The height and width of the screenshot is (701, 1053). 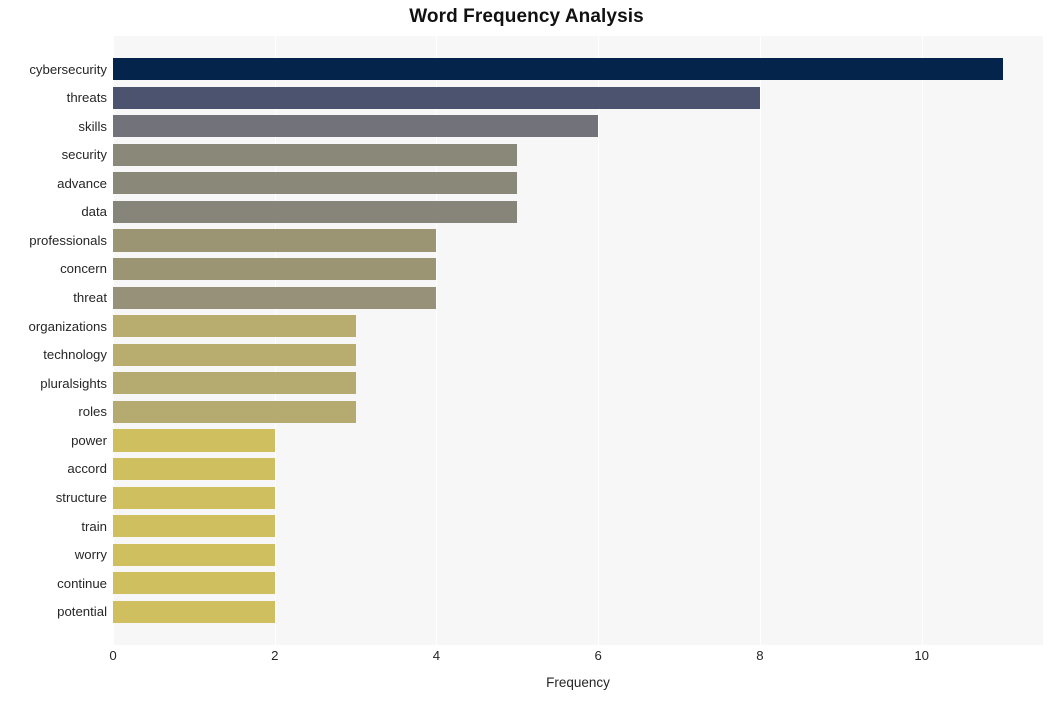 I want to click on y-axis-label-text: cybersecurity, so click(x=68, y=69).